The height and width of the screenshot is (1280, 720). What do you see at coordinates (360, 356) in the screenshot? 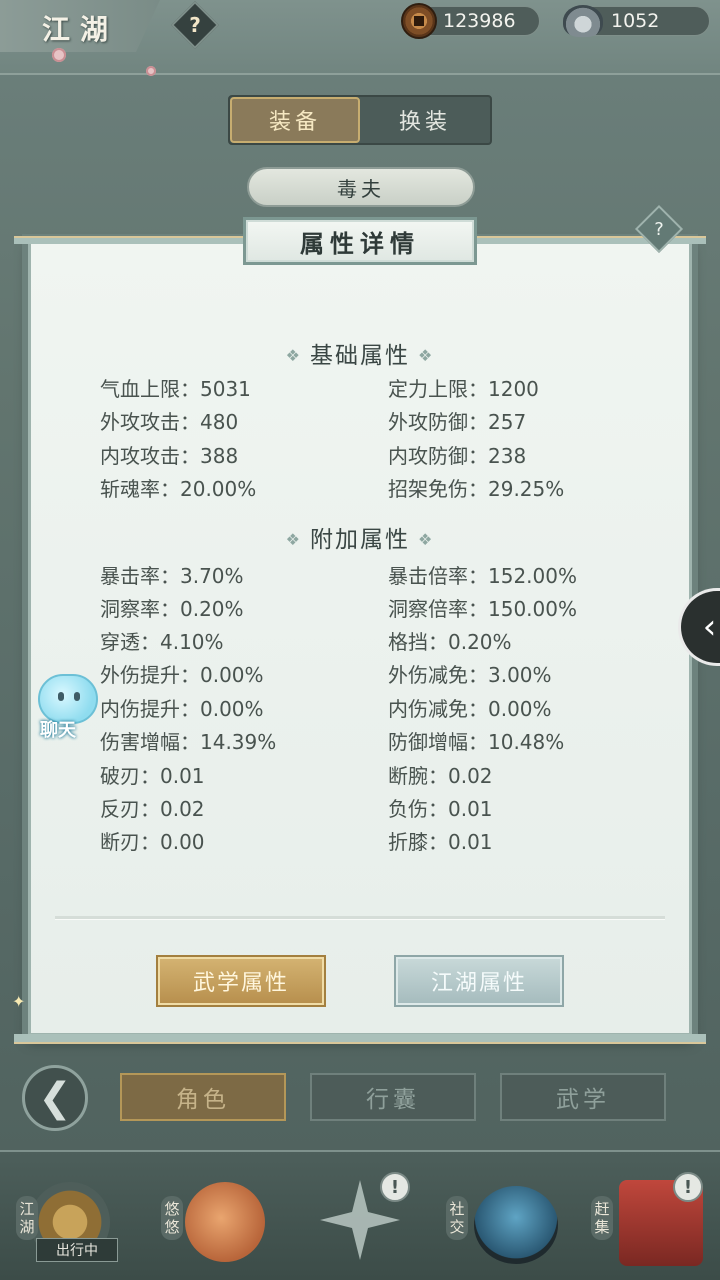
I see `basic-attributes-title: 基础属性` at bounding box center [360, 356].